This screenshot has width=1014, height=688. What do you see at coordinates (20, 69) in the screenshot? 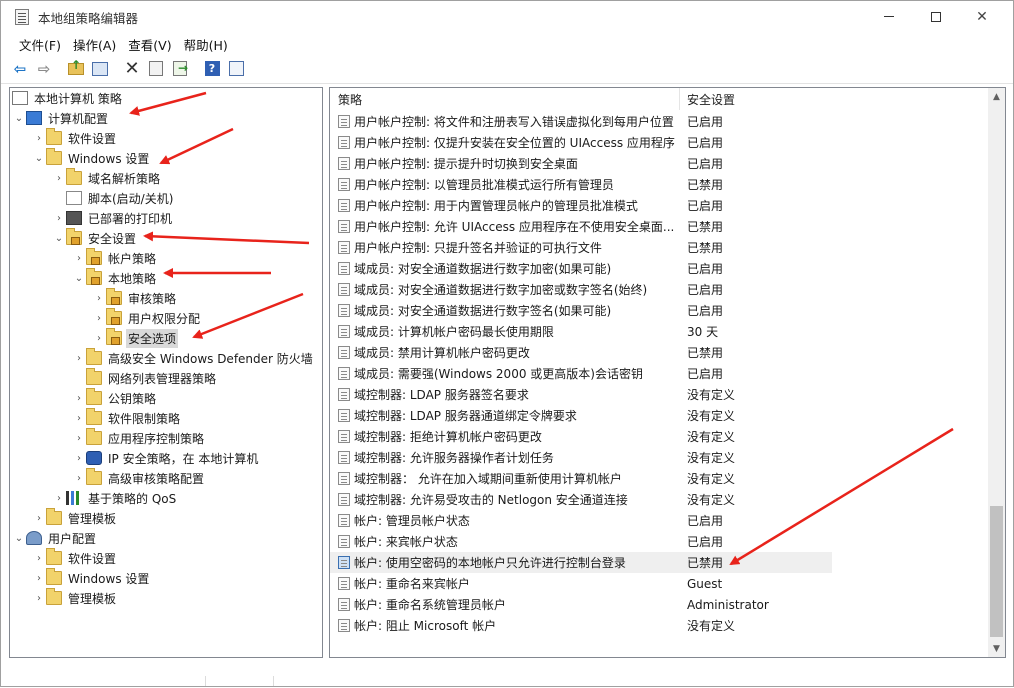
I see `back-button: ⇦` at bounding box center [20, 69].